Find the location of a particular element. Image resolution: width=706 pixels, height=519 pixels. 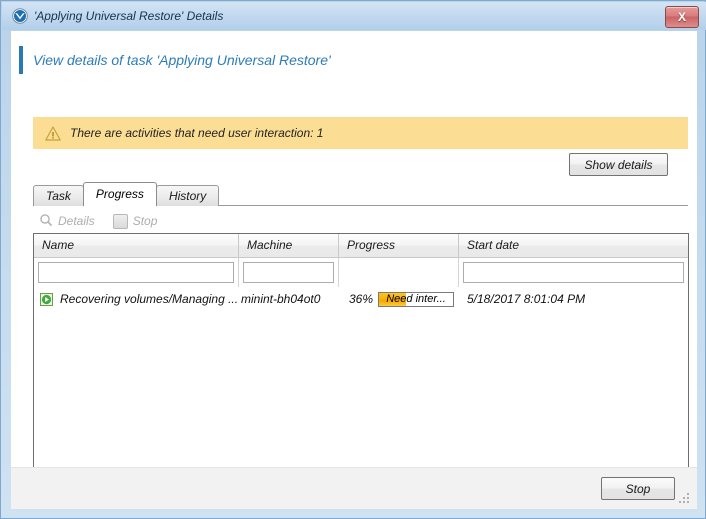

tab-strip: Task Progress History is located at coordinates (126, 194).